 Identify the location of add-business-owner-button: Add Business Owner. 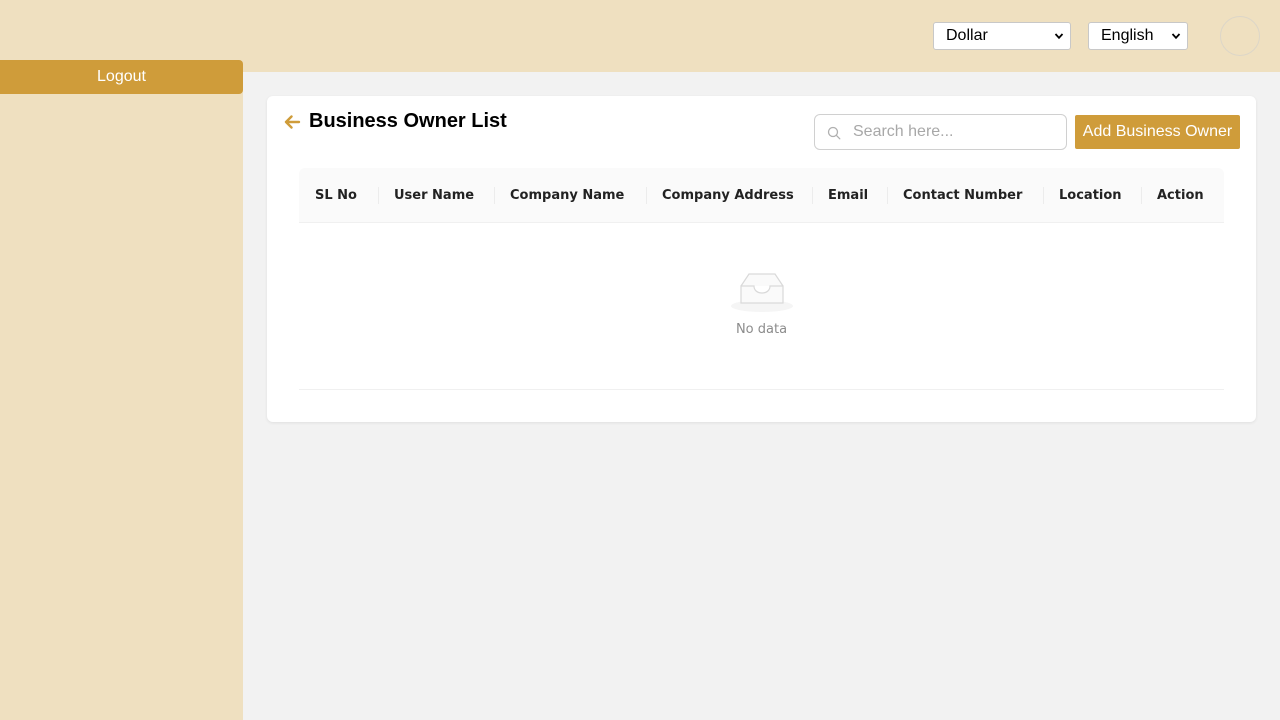
(1157, 132).